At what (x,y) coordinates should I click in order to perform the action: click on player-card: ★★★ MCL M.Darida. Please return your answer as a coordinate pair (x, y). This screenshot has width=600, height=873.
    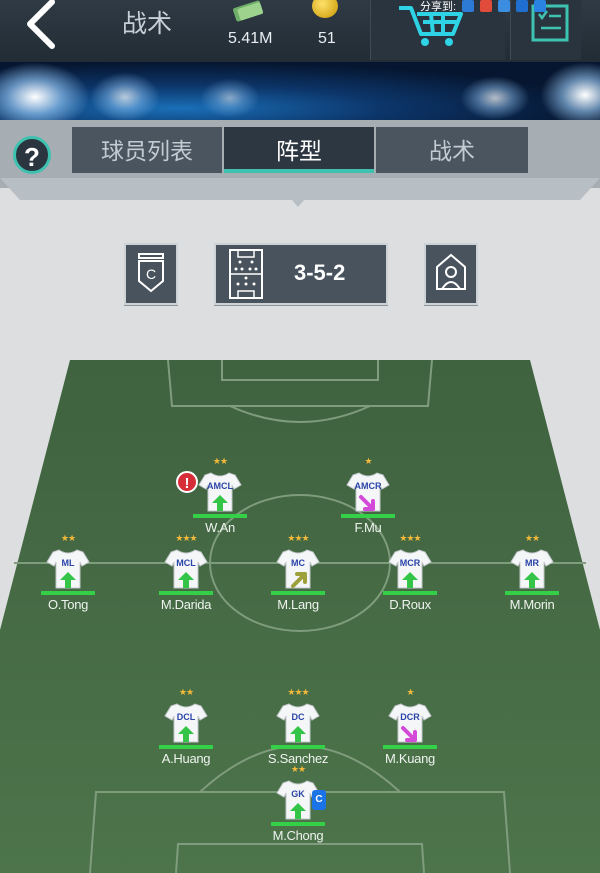
    Looking at the image, I should click on (186, 572).